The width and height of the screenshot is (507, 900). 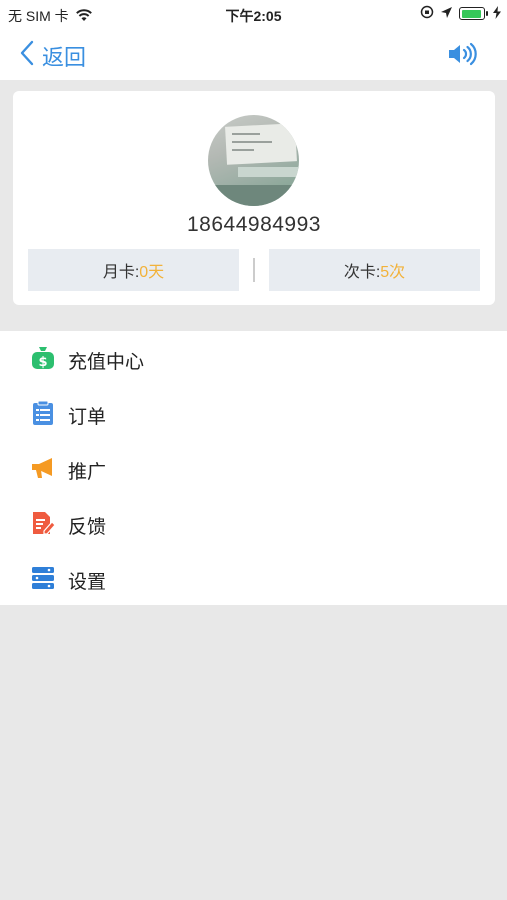 I want to click on speaker-icon, so click(x=462, y=56).